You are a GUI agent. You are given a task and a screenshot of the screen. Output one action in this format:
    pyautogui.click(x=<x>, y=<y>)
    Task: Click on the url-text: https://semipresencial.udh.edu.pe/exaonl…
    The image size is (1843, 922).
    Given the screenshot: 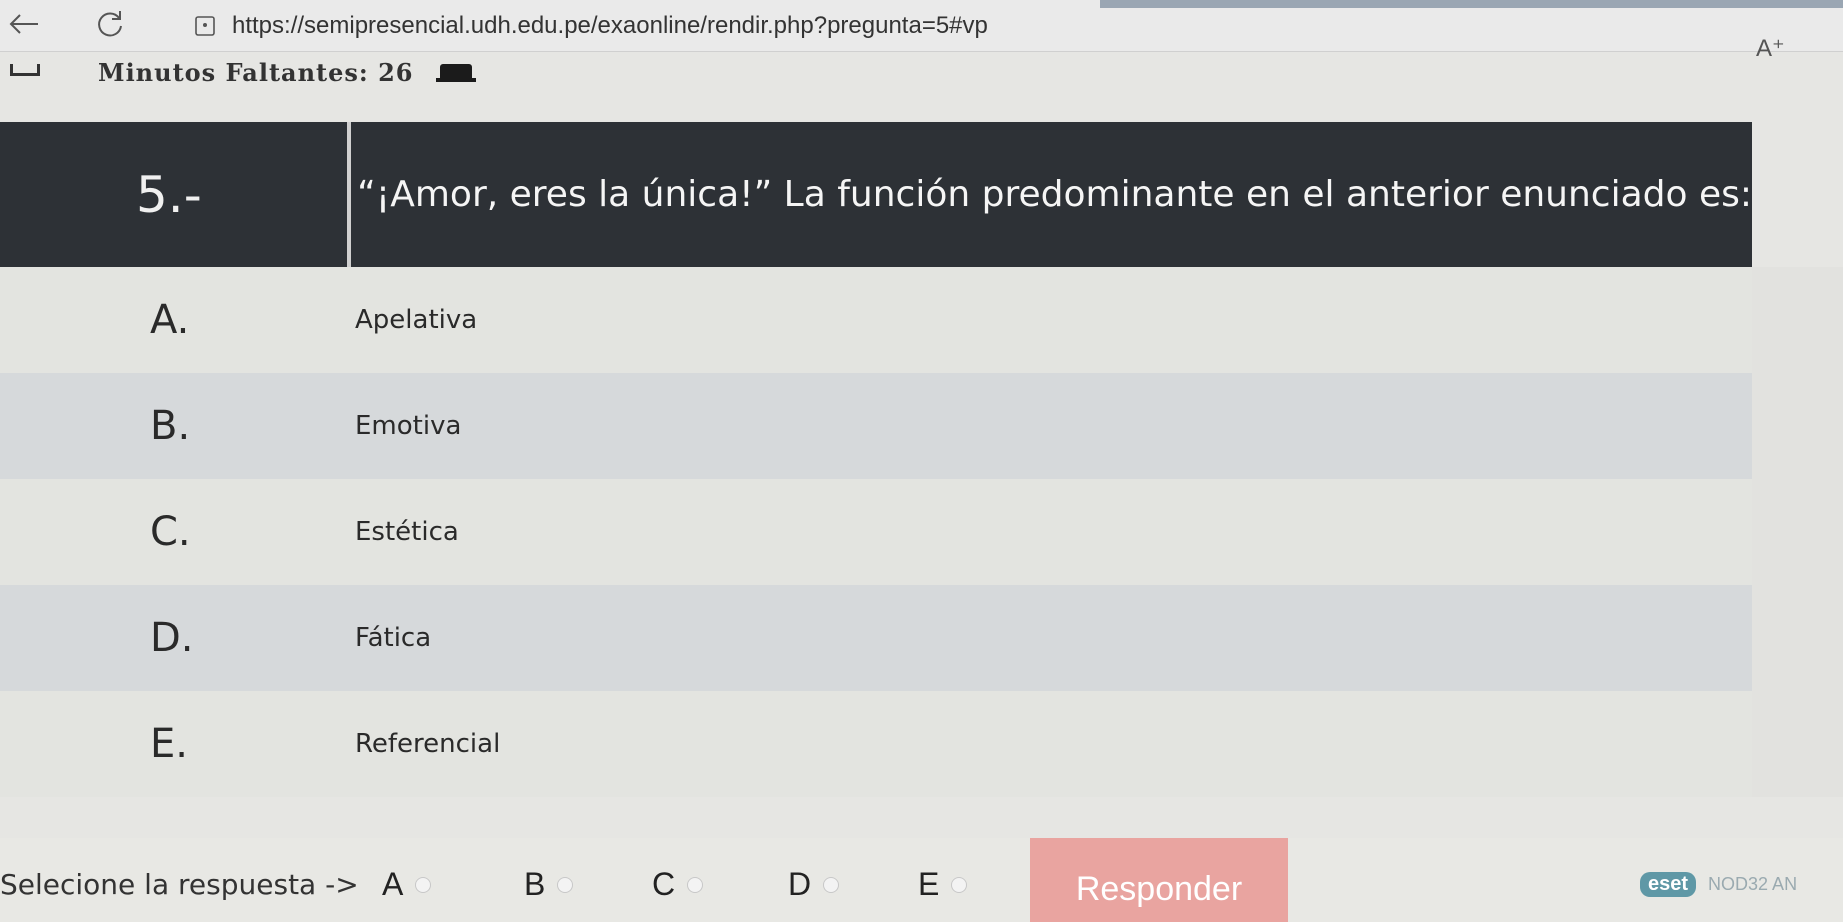 What is the action you would take?
    pyautogui.click(x=610, y=26)
    